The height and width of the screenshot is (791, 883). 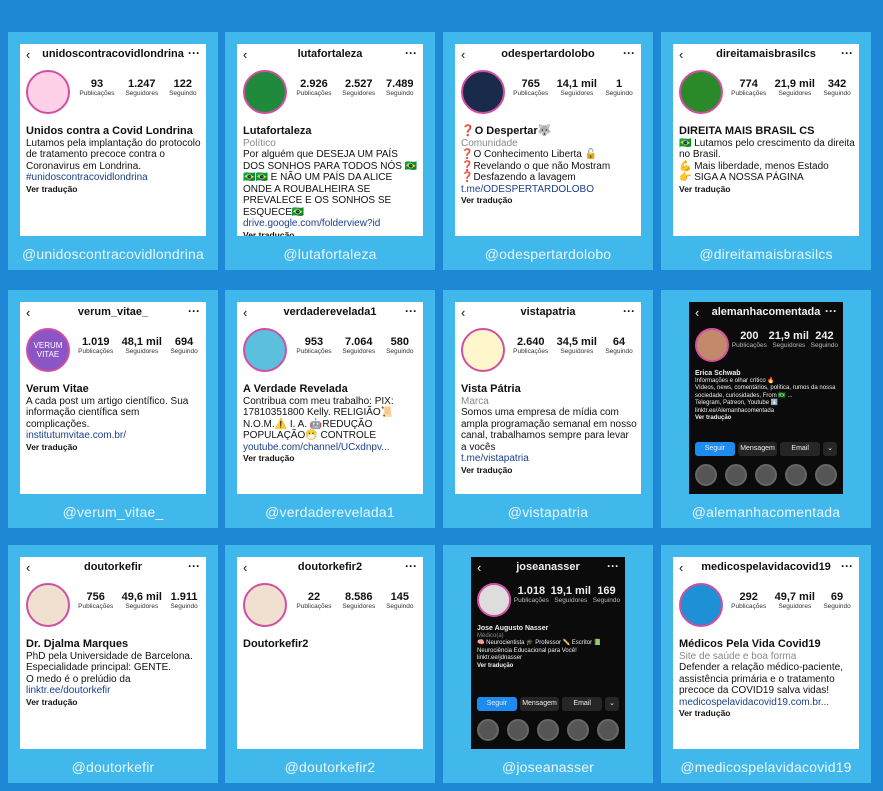 I want to click on profile-avatar: VERUM VITAE, so click(x=48, y=350).